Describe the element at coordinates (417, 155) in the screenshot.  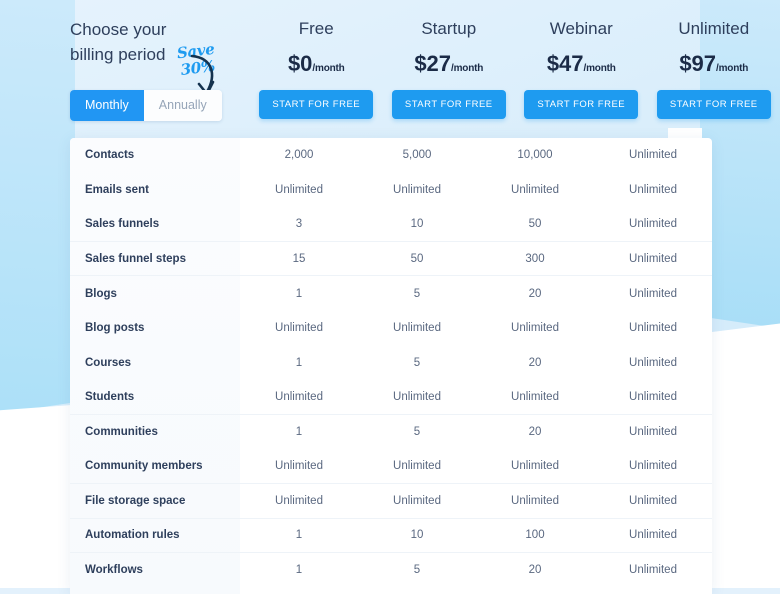
I see `feature-value: 5,000` at that location.